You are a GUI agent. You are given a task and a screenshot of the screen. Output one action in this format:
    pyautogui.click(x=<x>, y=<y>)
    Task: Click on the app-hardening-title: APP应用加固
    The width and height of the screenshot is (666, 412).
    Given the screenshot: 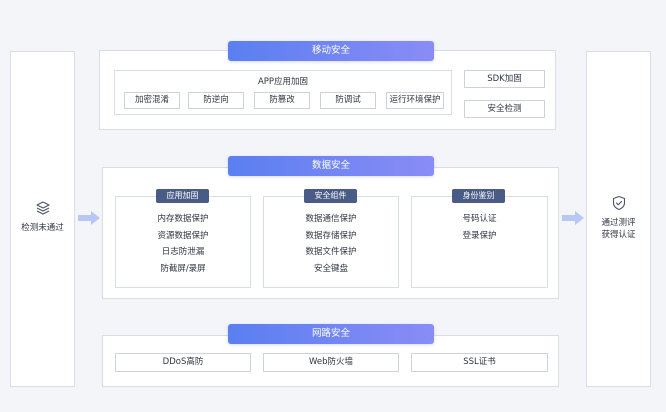 What is the action you would take?
    pyautogui.click(x=283, y=82)
    